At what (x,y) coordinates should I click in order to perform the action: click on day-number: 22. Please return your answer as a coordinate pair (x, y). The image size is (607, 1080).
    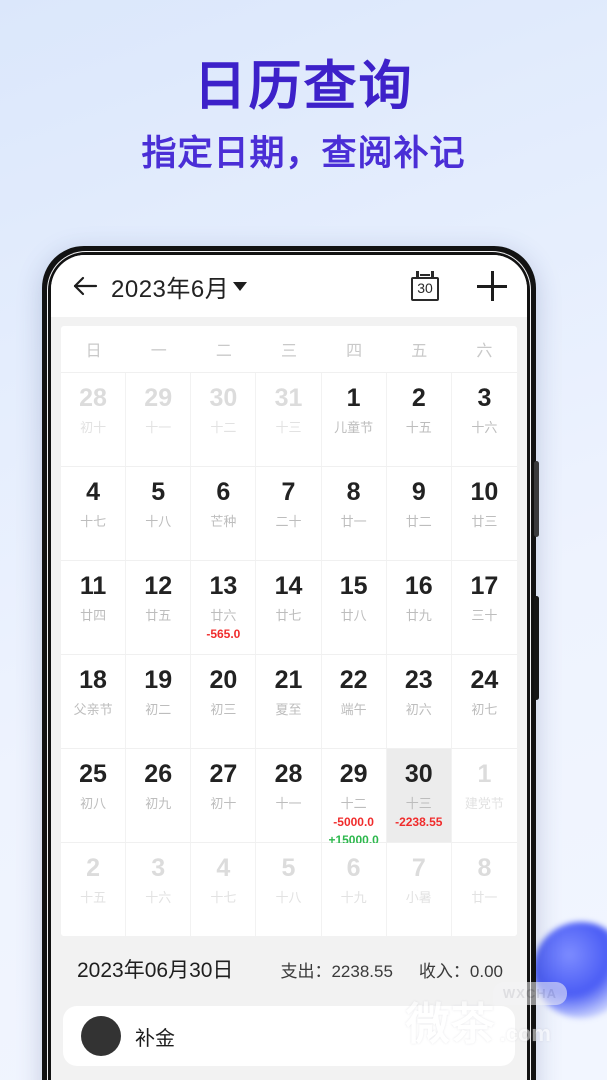
    Looking at the image, I should click on (353, 680).